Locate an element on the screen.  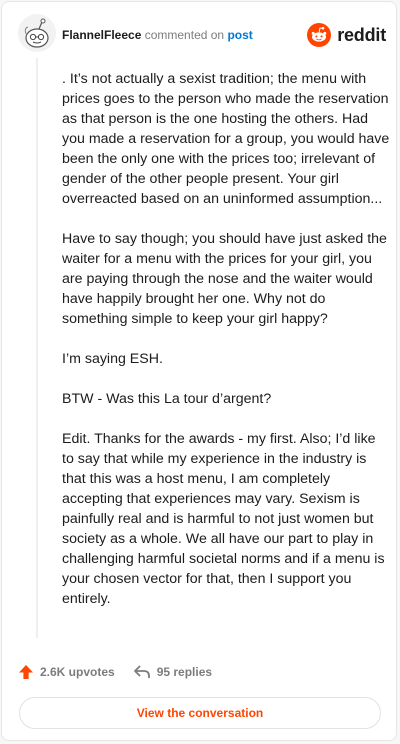
comment-stats: 2.6K upvotes 95 replies is located at coordinates (115, 672).